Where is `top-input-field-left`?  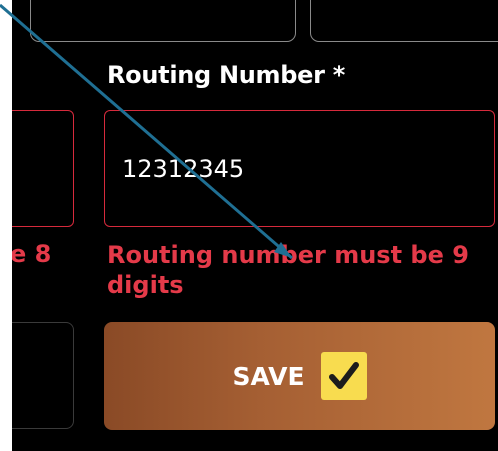 top-input-field-left is located at coordinates (163, 21).